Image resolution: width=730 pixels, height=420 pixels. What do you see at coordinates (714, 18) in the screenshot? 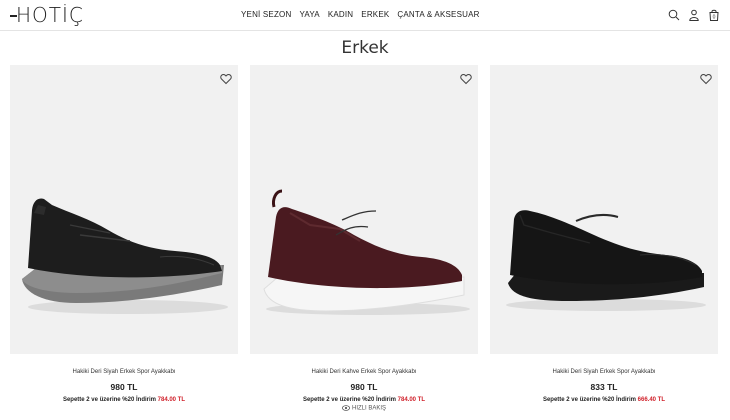
I see `svg-text: 0` at bounding box center [714, 18].